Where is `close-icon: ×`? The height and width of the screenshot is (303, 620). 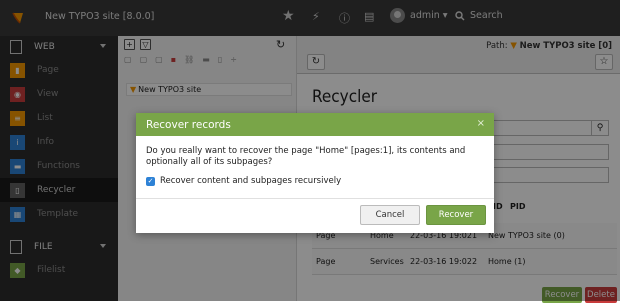 close-icon: × is located at coordinates (481, 123).